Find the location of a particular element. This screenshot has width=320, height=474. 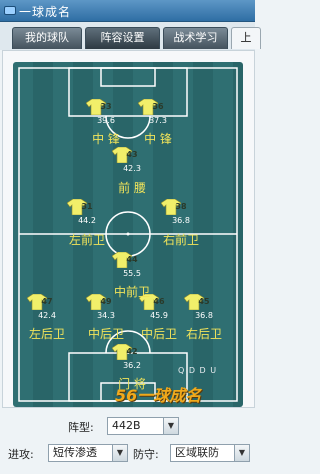

tab-more: 上 is located at coordinates (246, 38).